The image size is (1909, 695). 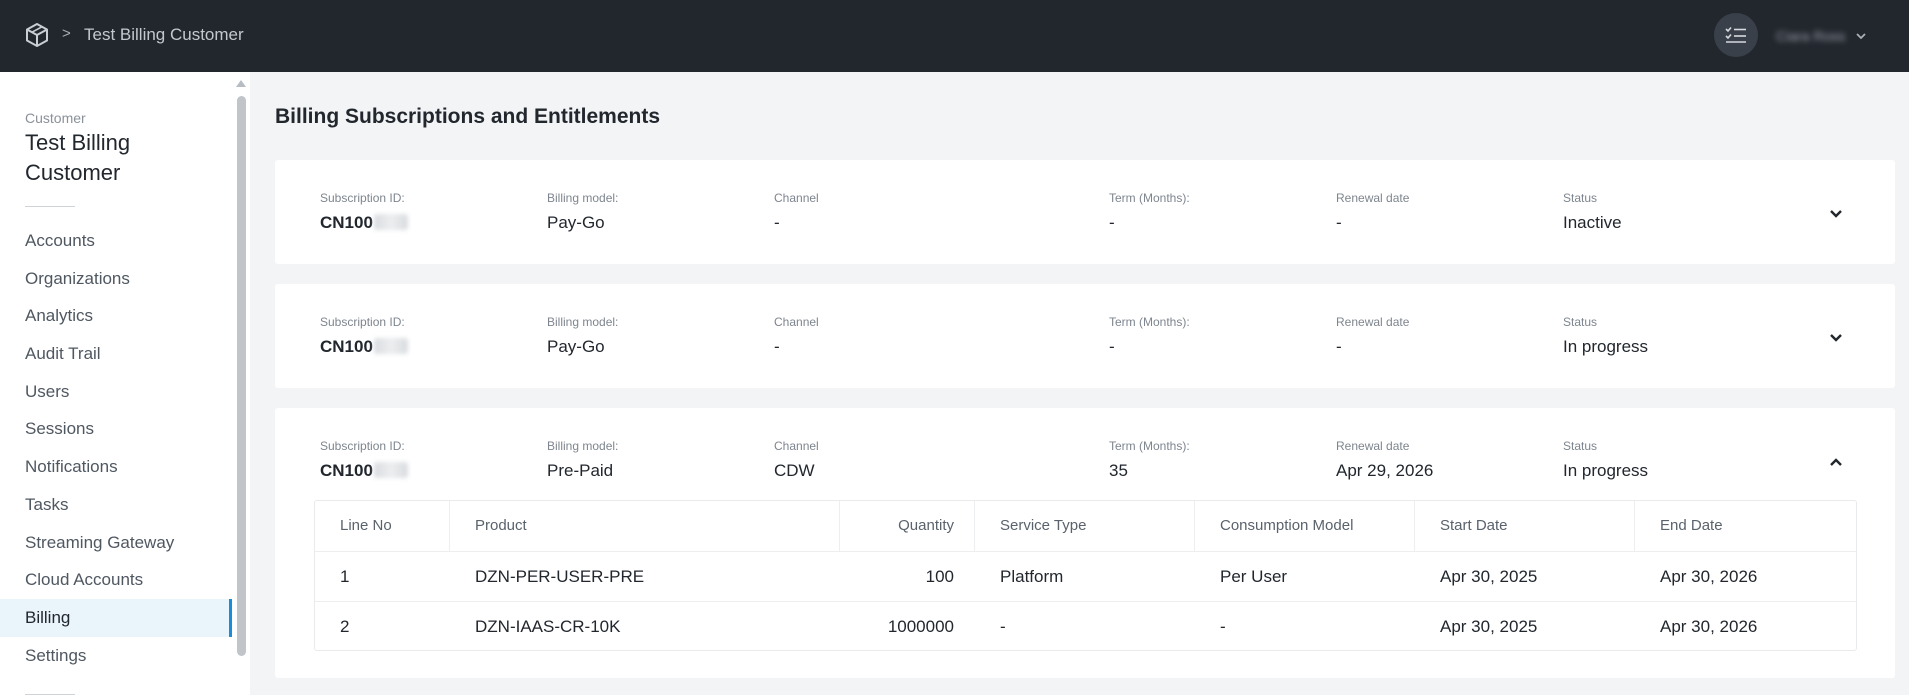 I want to click on cell-service-type: Platform, so click(x=1032, y=576).